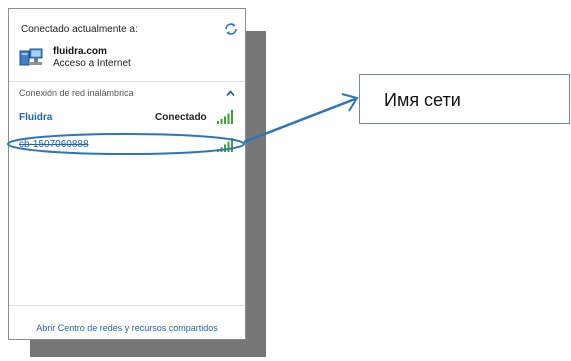 The width and height of the screenshot is (571, 361). I want to click on wifi-network-status: Conectado, so click(181, 117).